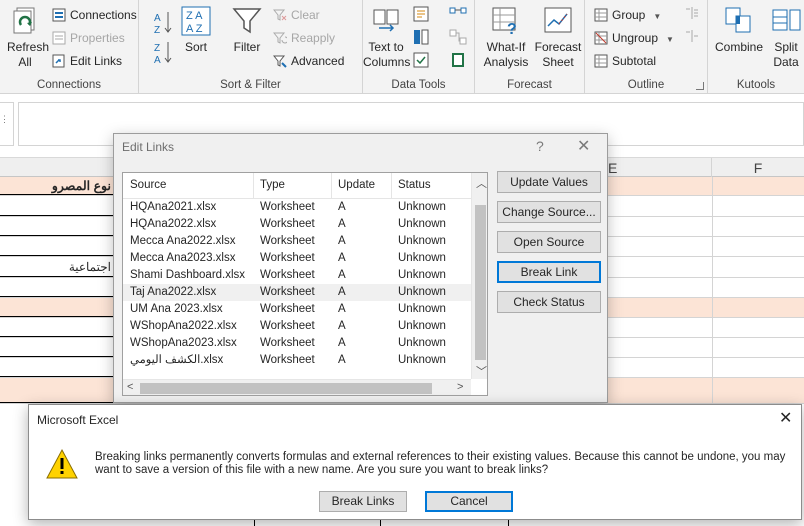 This screenshot has height=526, width=804. I want to click on what-if-analysis-button: ? What-If Analysis, so click(506, 38).